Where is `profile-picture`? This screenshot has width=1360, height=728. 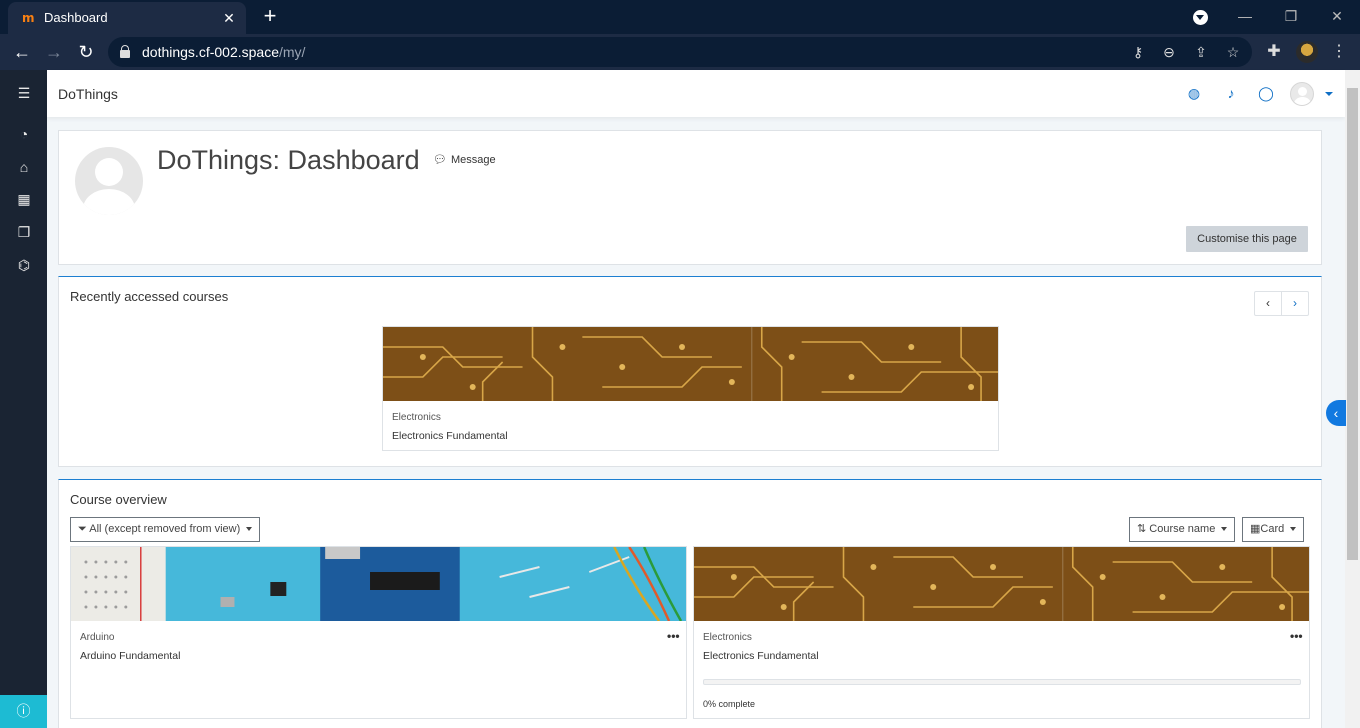 profile-picture is located at coordinates (109, 181).